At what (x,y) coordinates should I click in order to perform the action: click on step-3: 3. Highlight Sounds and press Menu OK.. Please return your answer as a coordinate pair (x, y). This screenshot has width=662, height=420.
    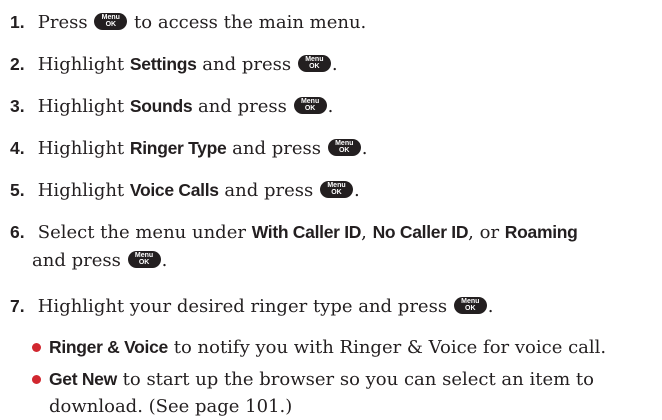
    Looking at the image, I should click on (330, 106).